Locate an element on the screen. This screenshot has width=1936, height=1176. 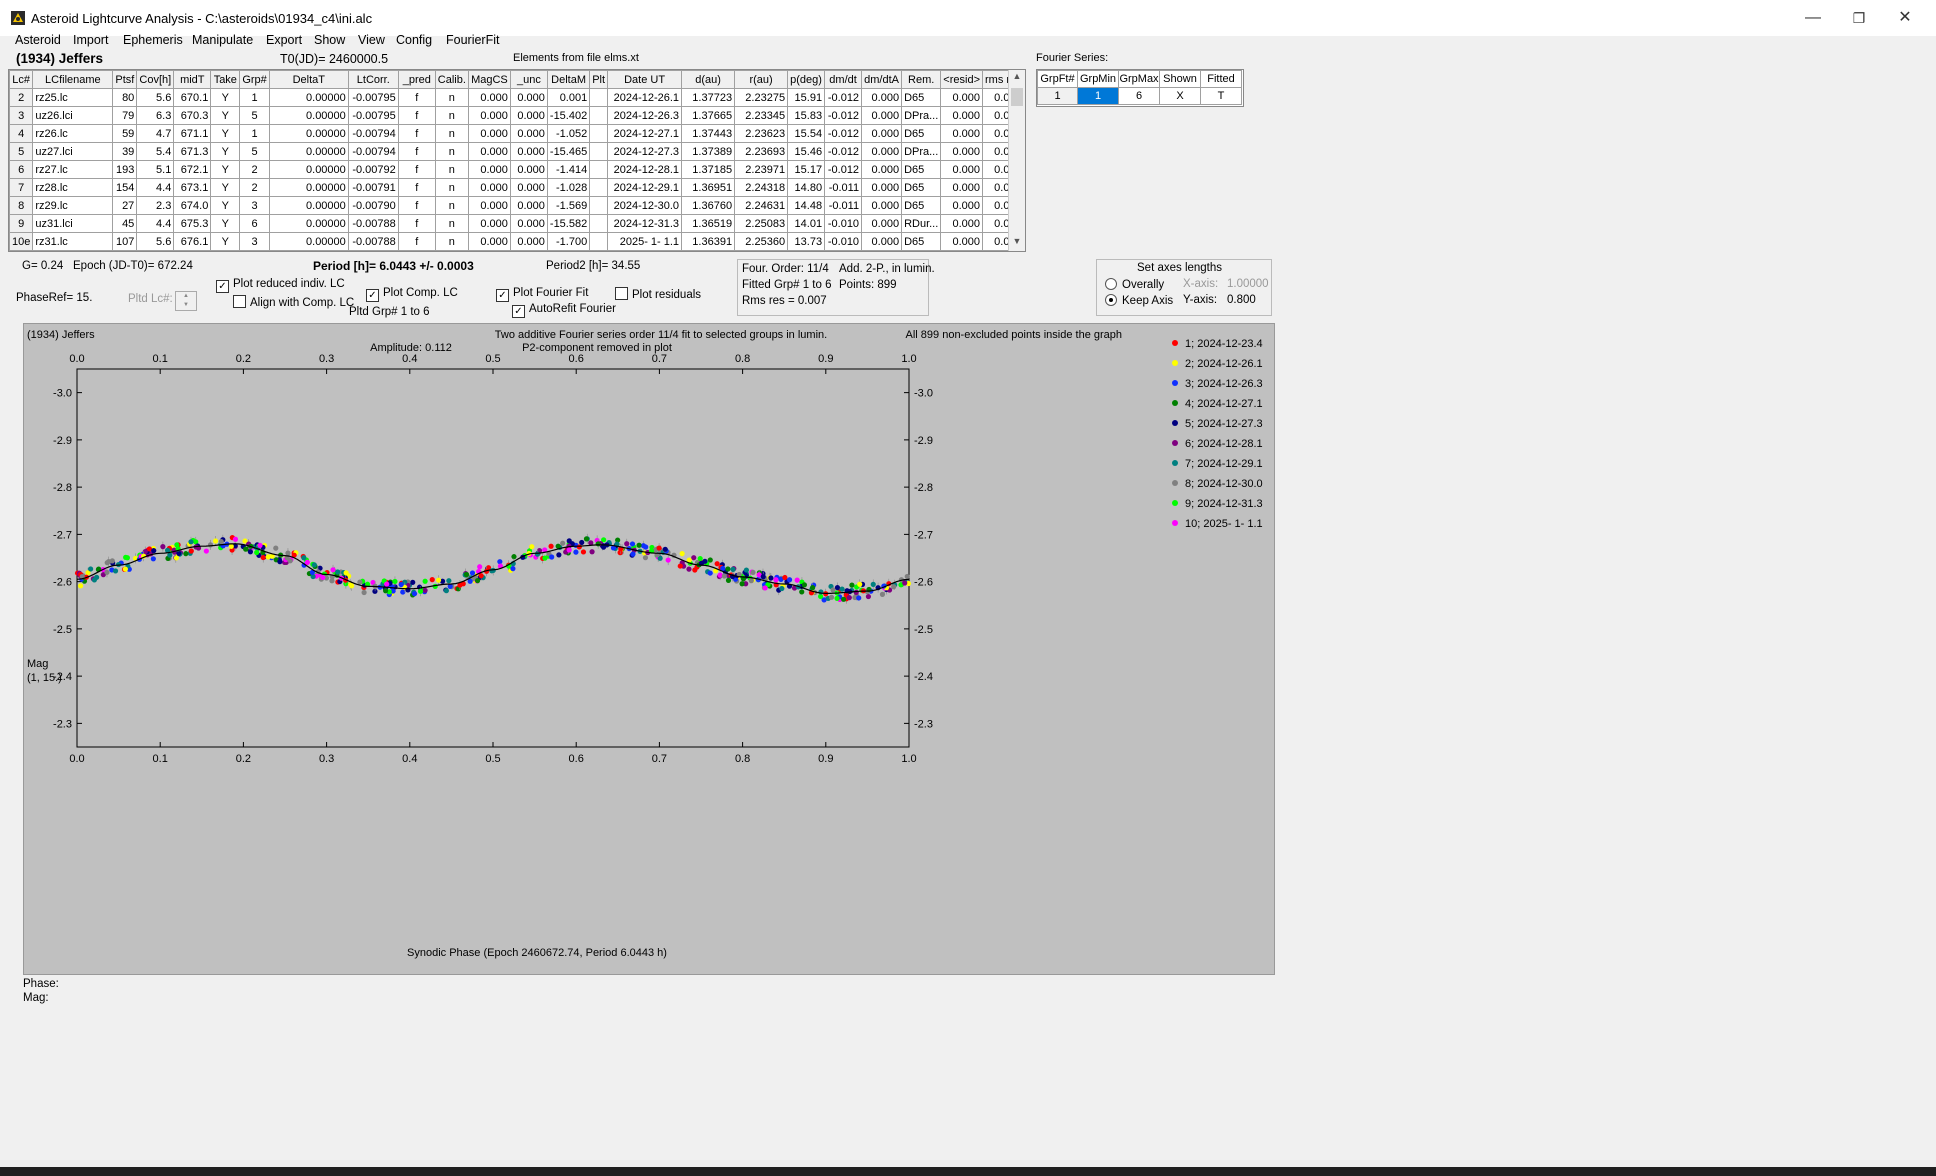
table-cell: 674.0 is located at coordinates (192, 205).